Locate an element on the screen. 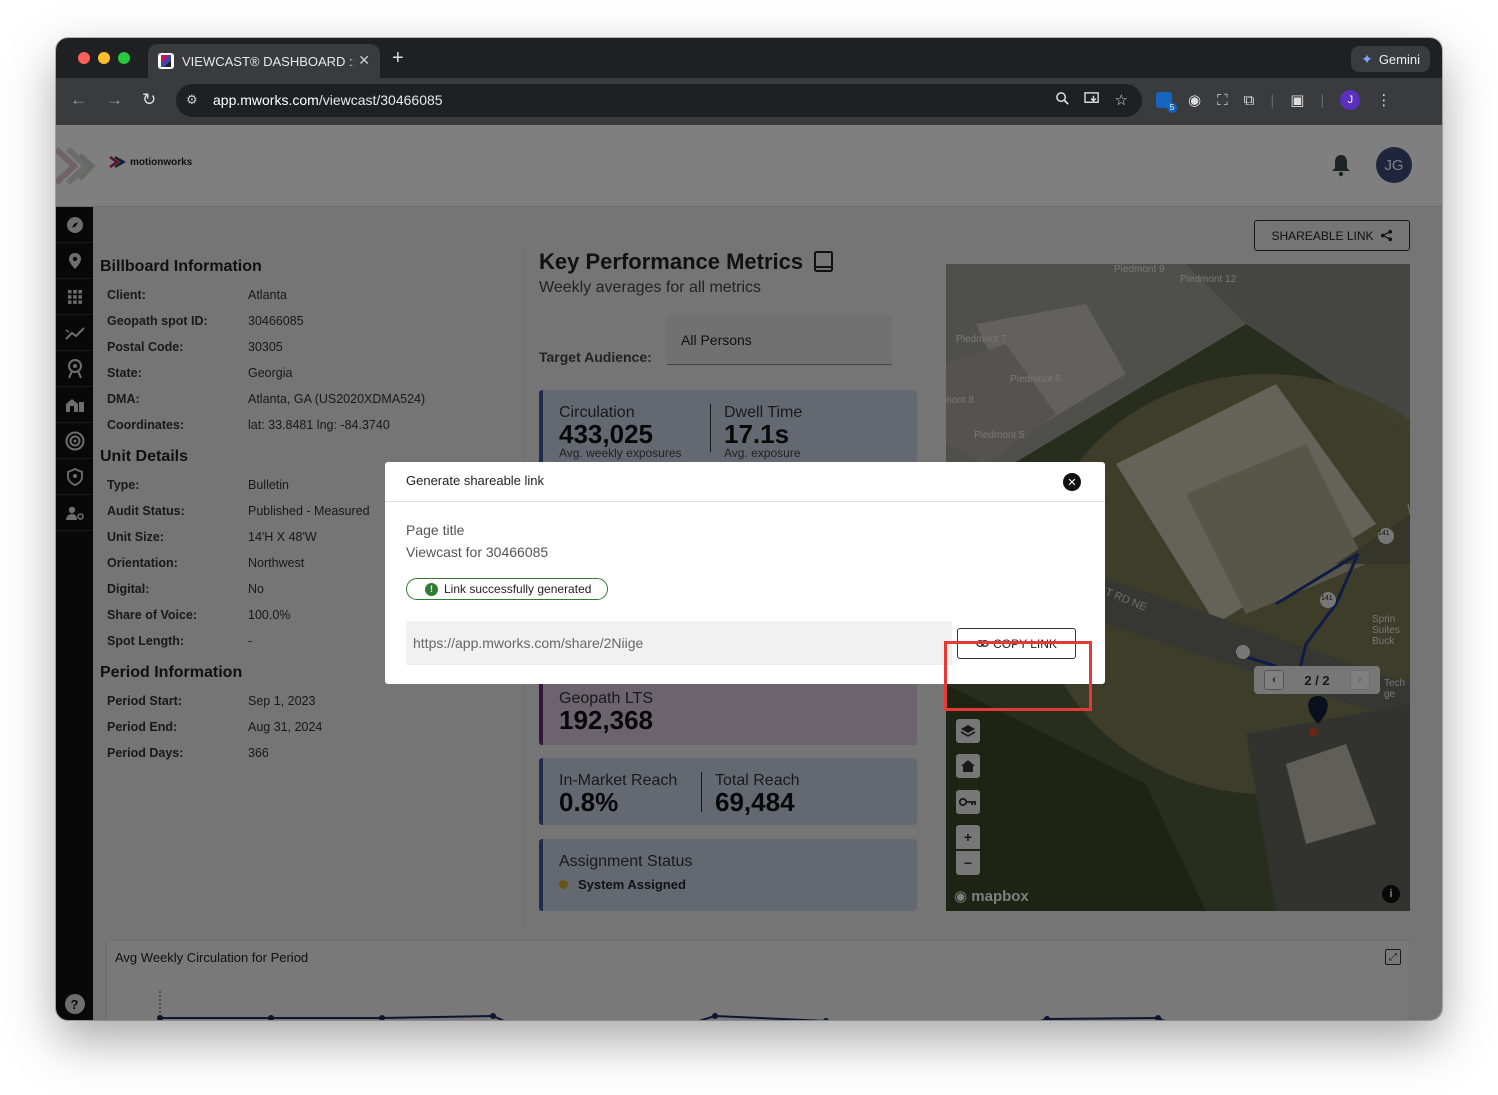 Image resolution: width=1498 pixels, height=1095 pixels. gemini-icon: ✦ is located at coordinates (1367, 58).